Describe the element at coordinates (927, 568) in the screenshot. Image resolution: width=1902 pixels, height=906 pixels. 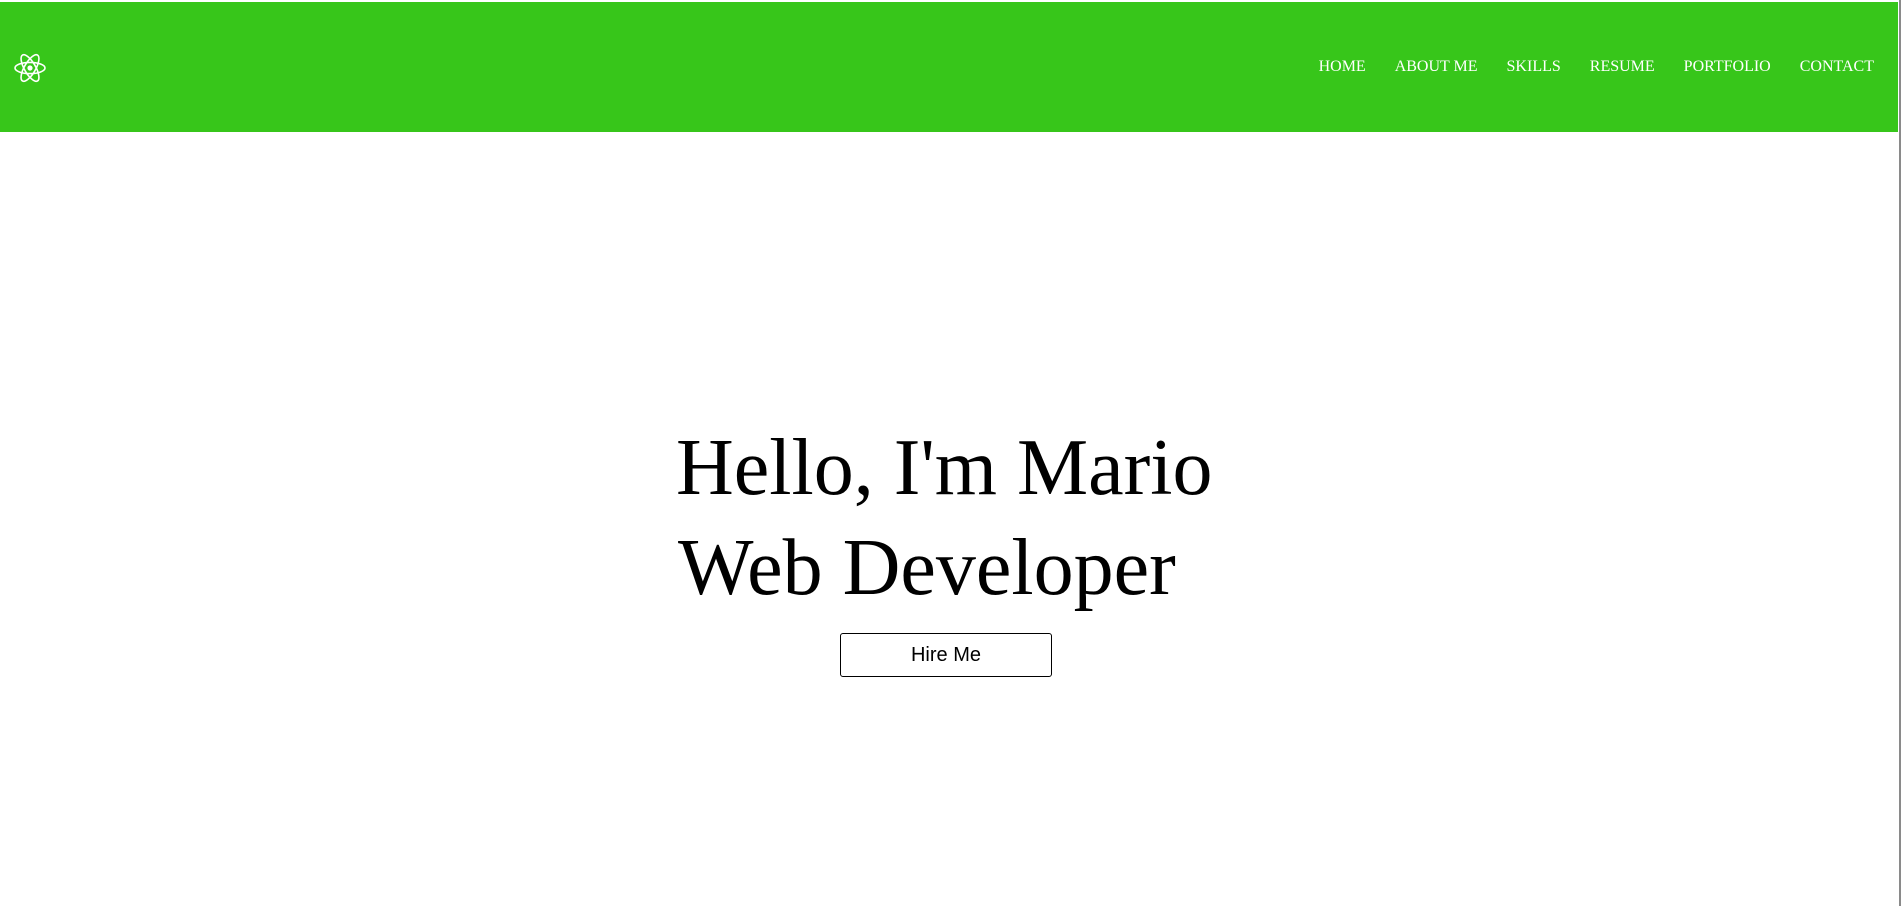
I see `hero-role: Web Developer` at that location.